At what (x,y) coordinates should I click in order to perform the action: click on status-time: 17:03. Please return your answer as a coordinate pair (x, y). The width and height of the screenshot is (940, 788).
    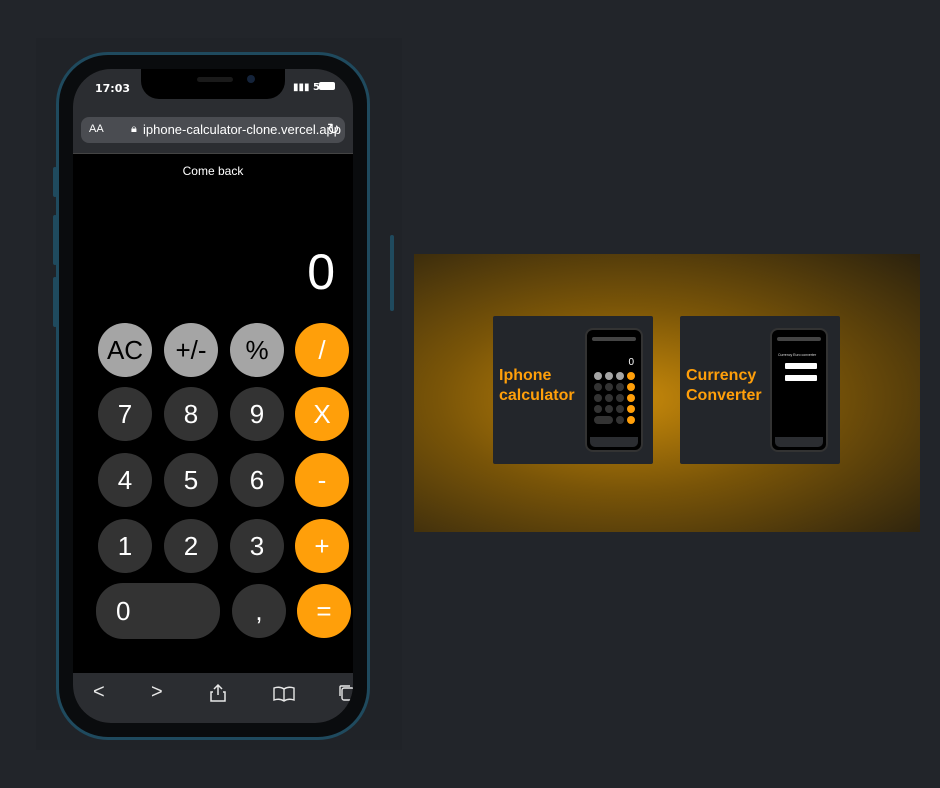
    Looking at the image, I should click on (113, 88).